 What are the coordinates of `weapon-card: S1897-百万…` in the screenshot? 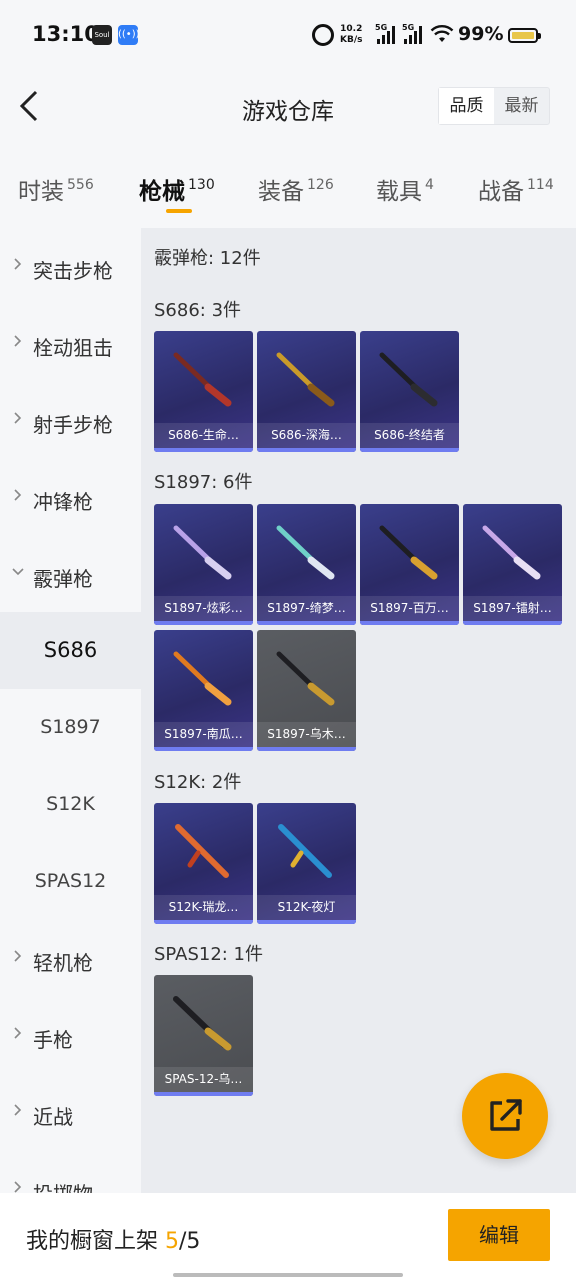 It's located at (409, 564).